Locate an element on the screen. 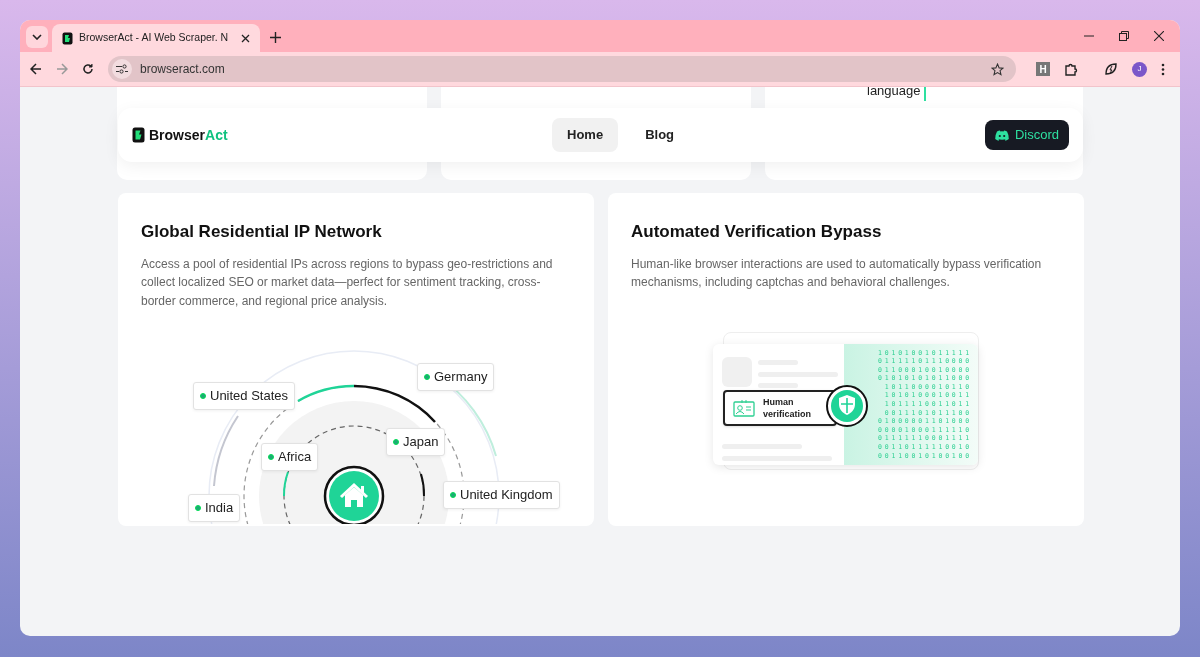 Image resolution: width=1200 pixels, height=657 pixels. site-settings-icon is located at coordinates (122, 69).